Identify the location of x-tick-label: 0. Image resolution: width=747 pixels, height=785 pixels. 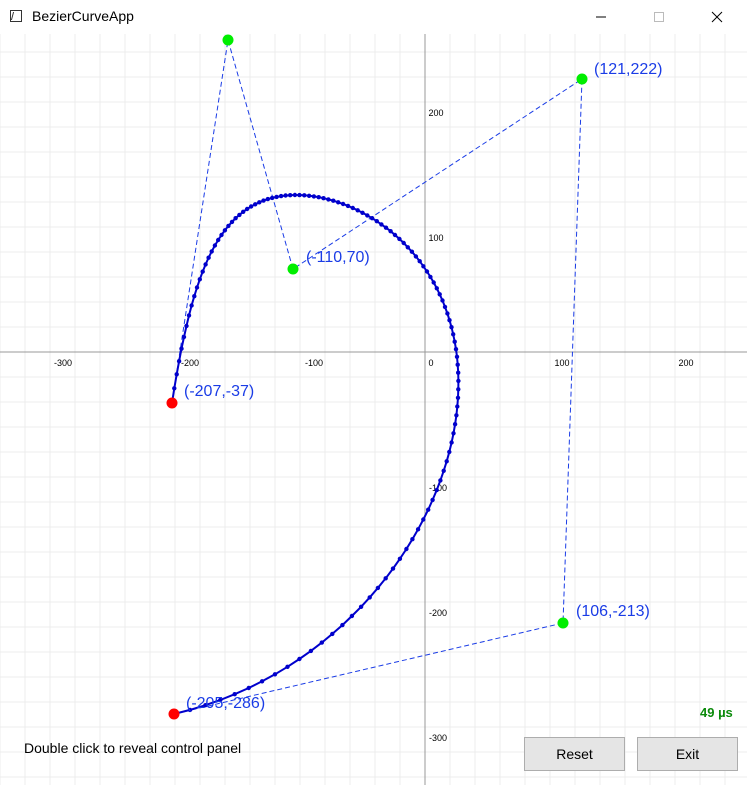
(430, 363).